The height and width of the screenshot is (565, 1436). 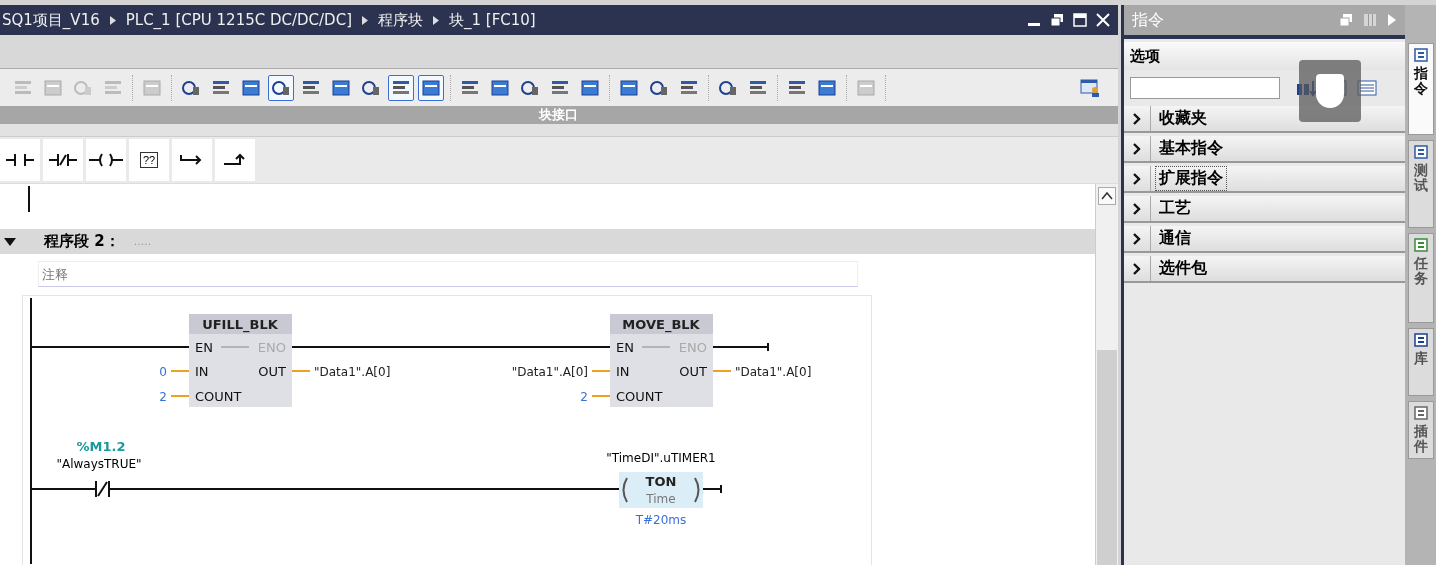 I want to click on side-tab: 任务, so click(x=1420, y=278).